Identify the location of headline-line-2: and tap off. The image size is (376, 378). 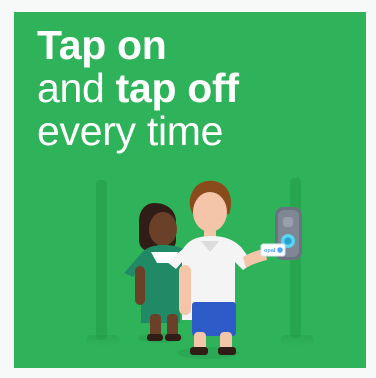
(138, 89).